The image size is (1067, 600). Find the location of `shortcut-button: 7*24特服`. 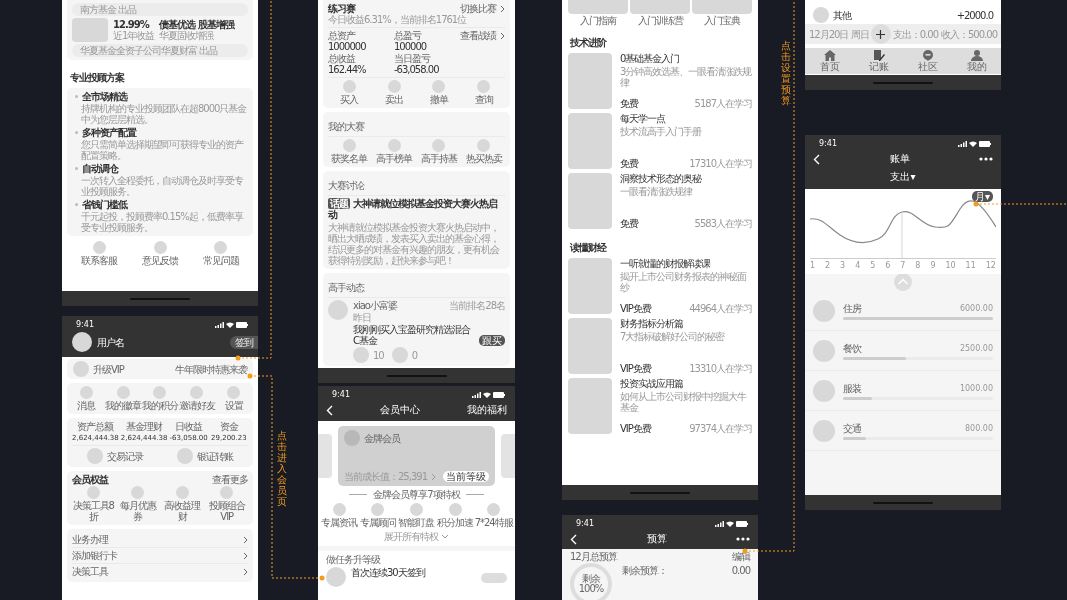

shortcut-button: 7*24特服 is located at coordinates (493, 515).